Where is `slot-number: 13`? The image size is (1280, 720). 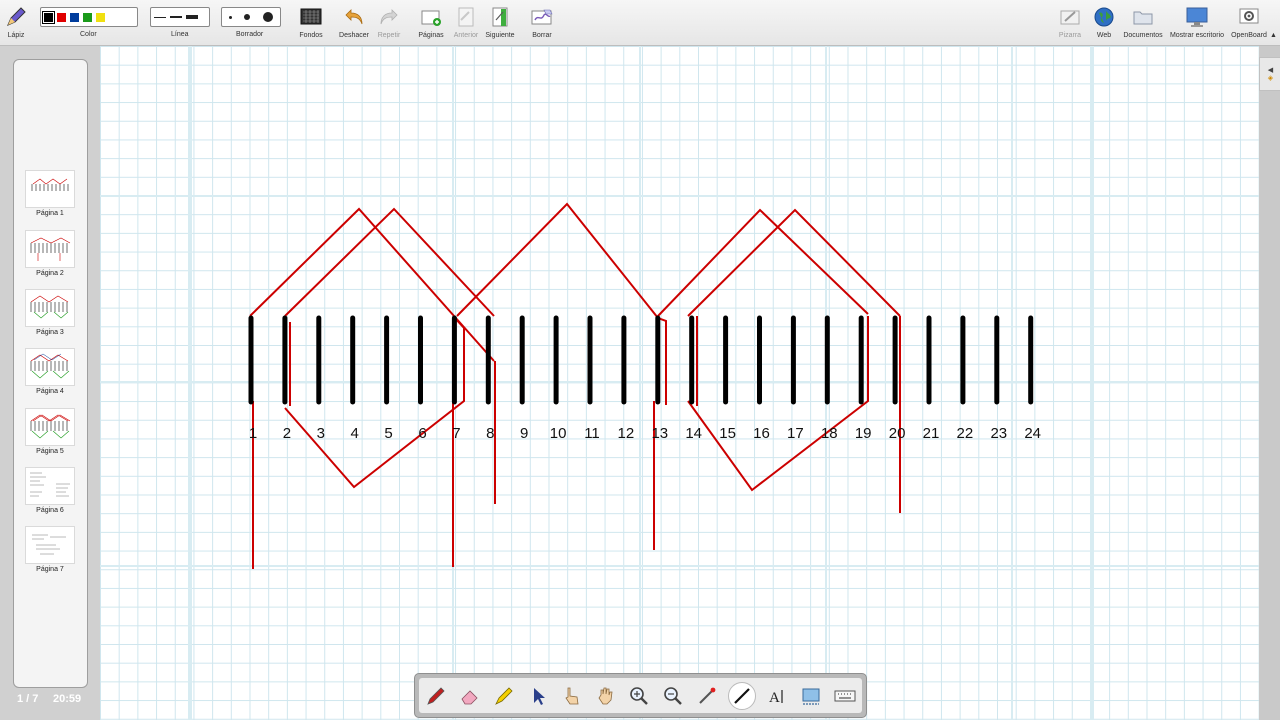 slot-number: 13 is located at coordinates (659, 433).